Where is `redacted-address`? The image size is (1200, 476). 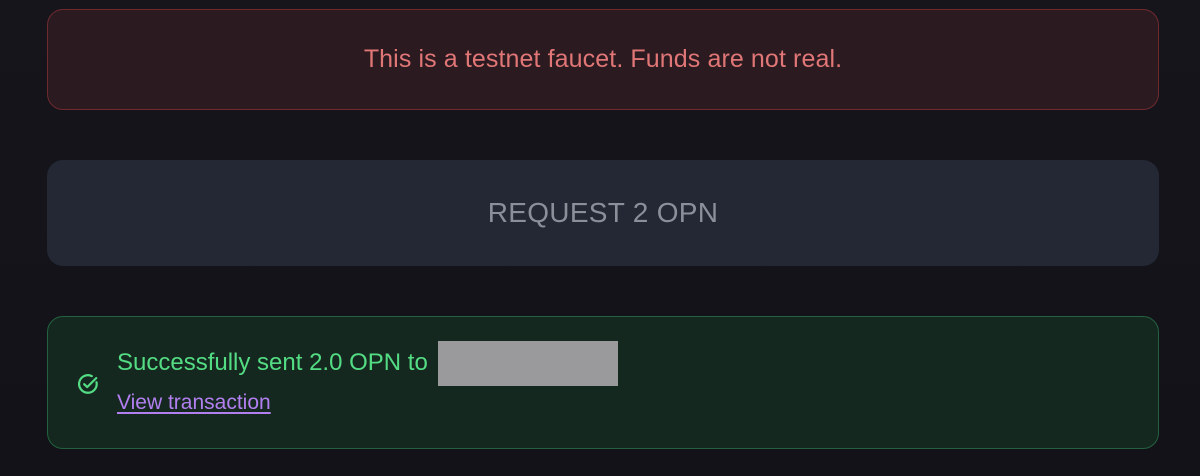 redacted-address is located at coordinates (527, 363).